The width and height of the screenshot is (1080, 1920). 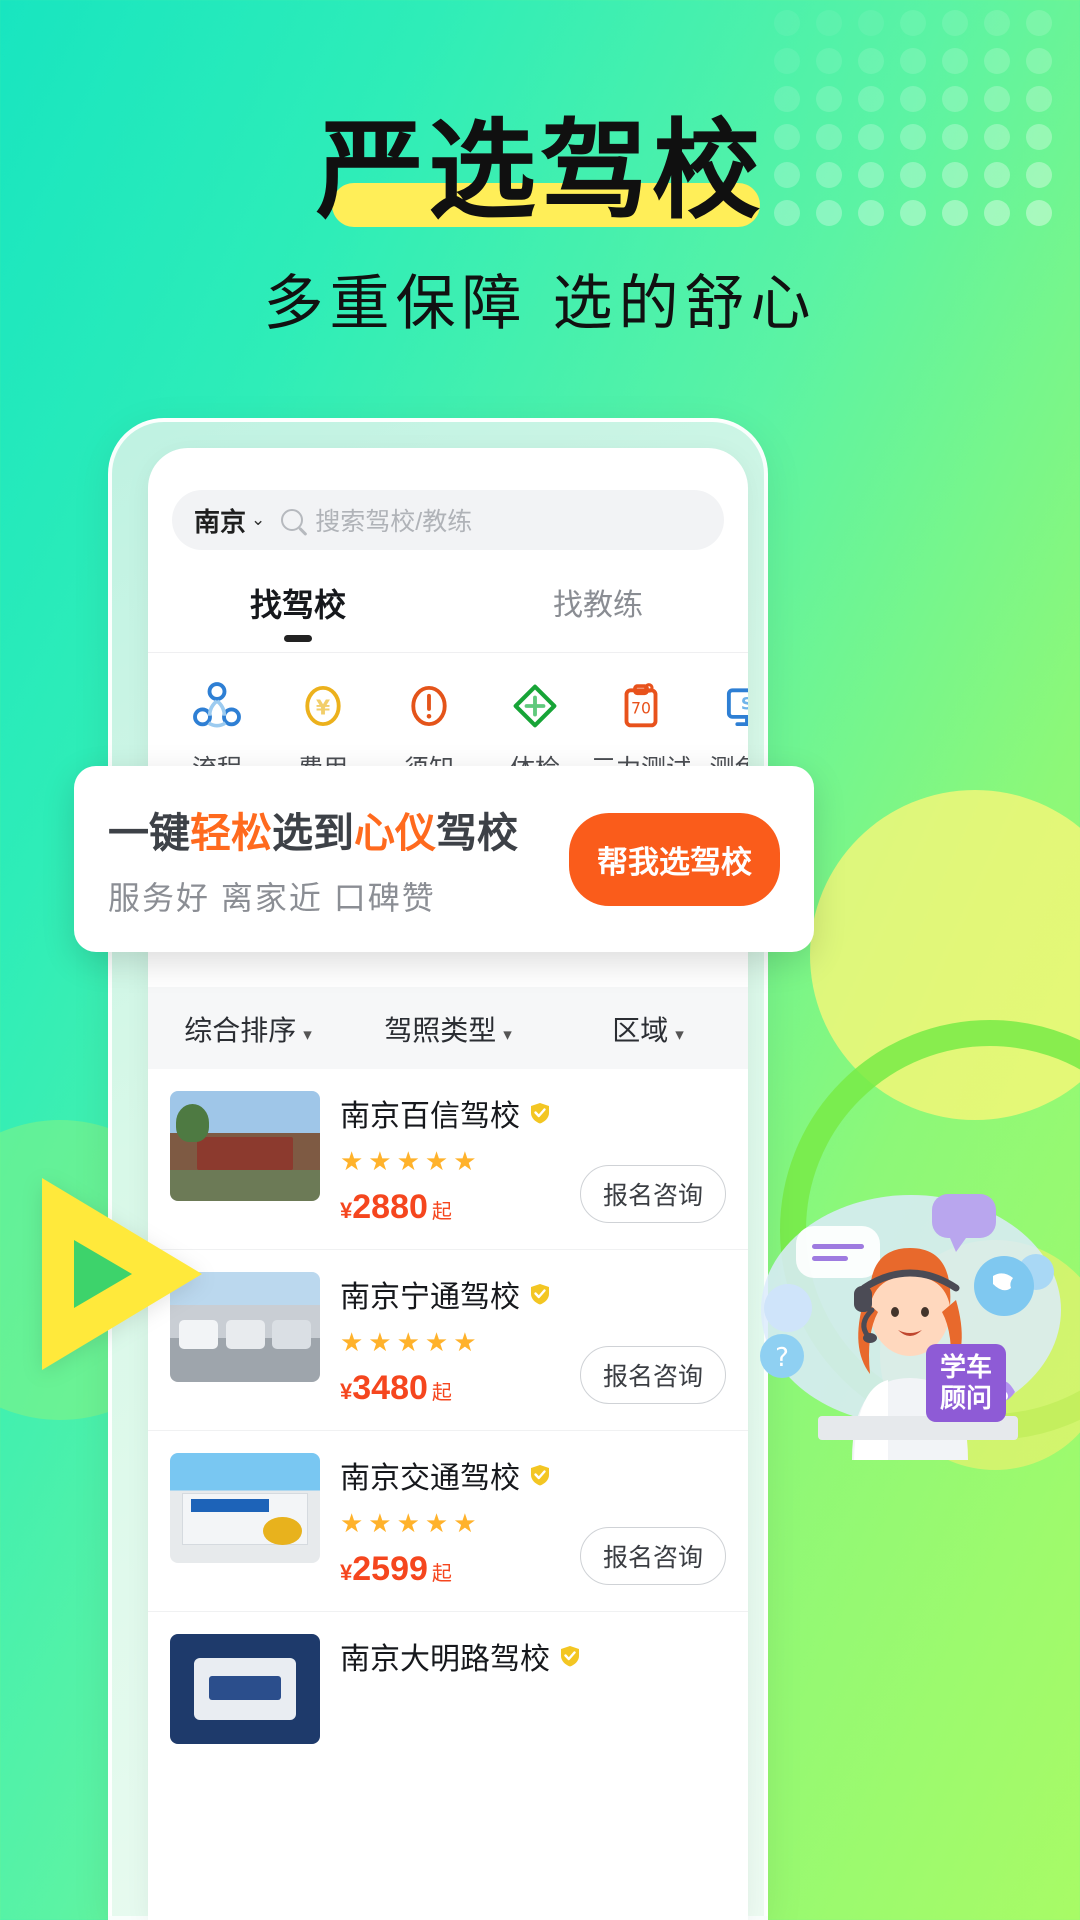 What do you see at coordinates (430, 1116) in the screenshot?
I see `school-name: 南京百信驾校` at bounding box center [430, 1116].